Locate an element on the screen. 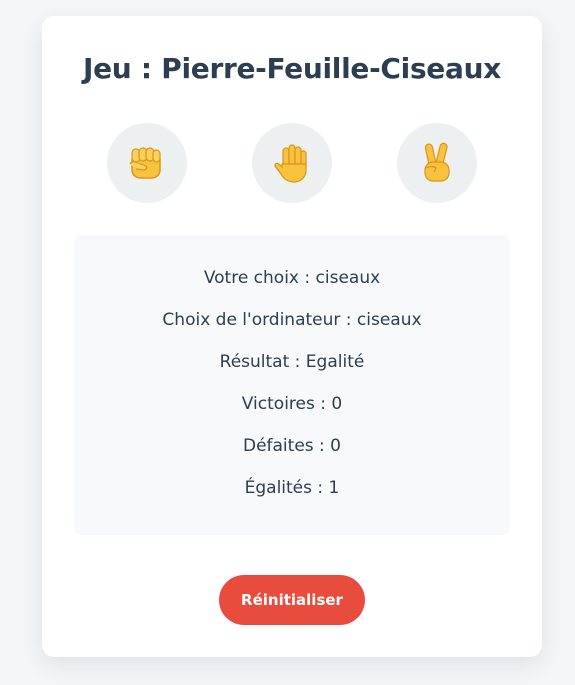 The width and height of the screenshot is (575, 685). raised-fist-icon is located at coordinates (147, 163).